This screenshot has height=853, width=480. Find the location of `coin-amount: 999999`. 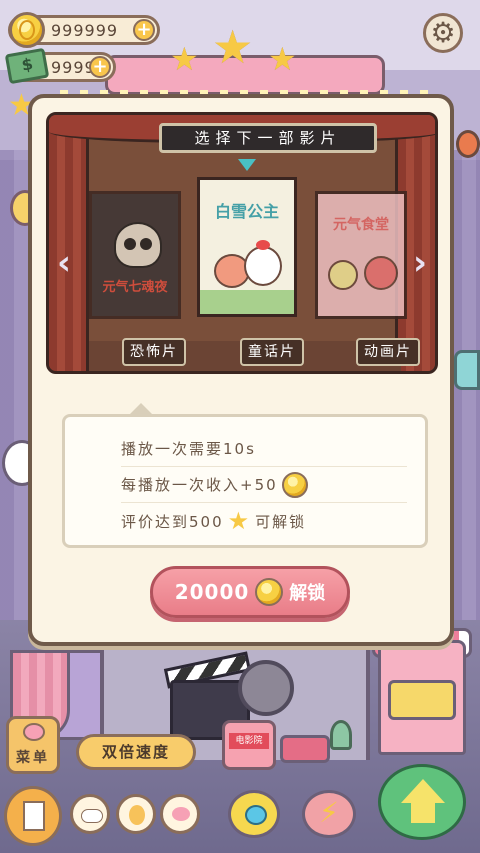

coin-amount: 999999 is located at coordinates (85, 30).